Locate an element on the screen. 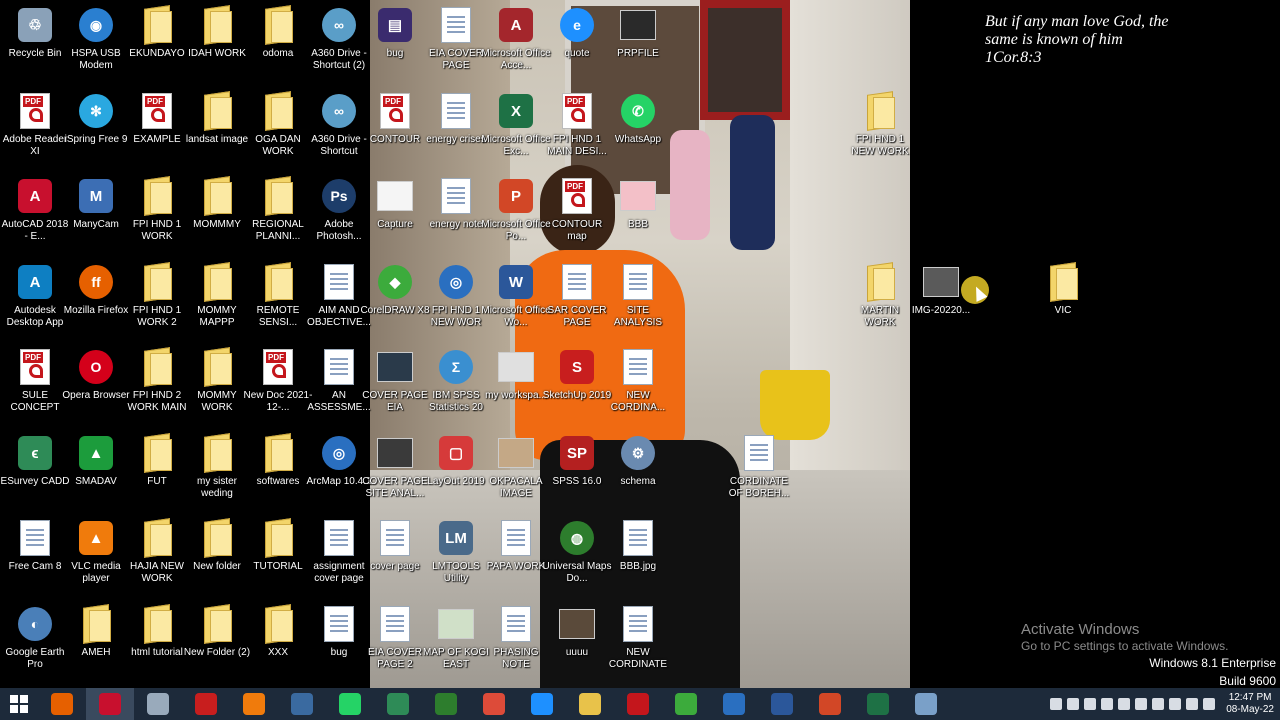 This screenshot has height=720, width=1280. desktop-icon: PHASING NOTE is located at coordinates (516, 641).